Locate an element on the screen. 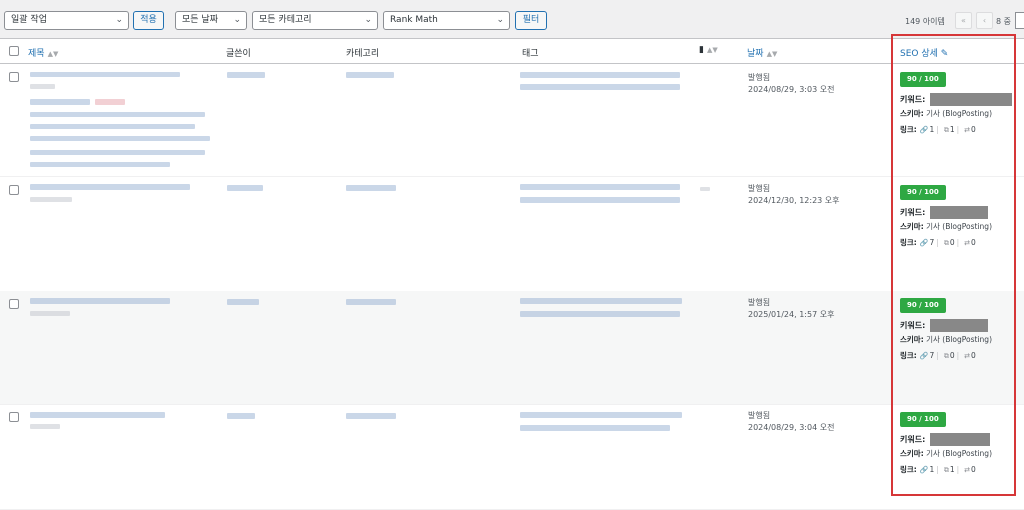 This screenshot has height=510, width=1024. seo-column-highlight is located at coordinates (953, 265).